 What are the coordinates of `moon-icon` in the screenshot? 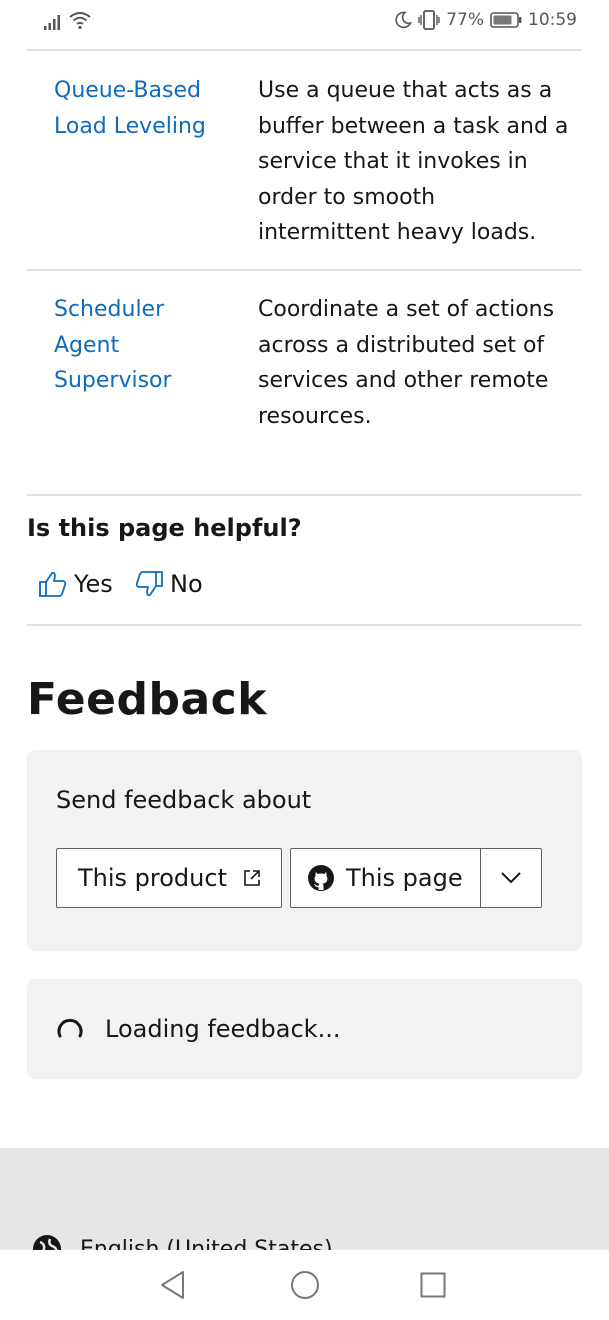 It's located at (404, 20).